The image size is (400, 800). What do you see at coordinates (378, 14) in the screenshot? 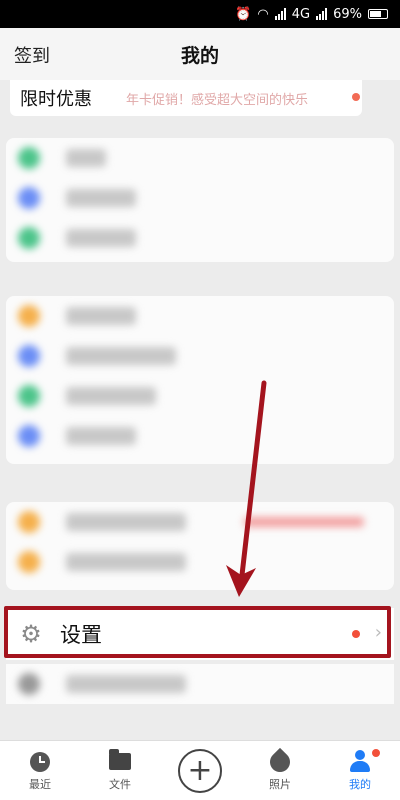
I see `battery-icon` at bounding box center [378, 14].